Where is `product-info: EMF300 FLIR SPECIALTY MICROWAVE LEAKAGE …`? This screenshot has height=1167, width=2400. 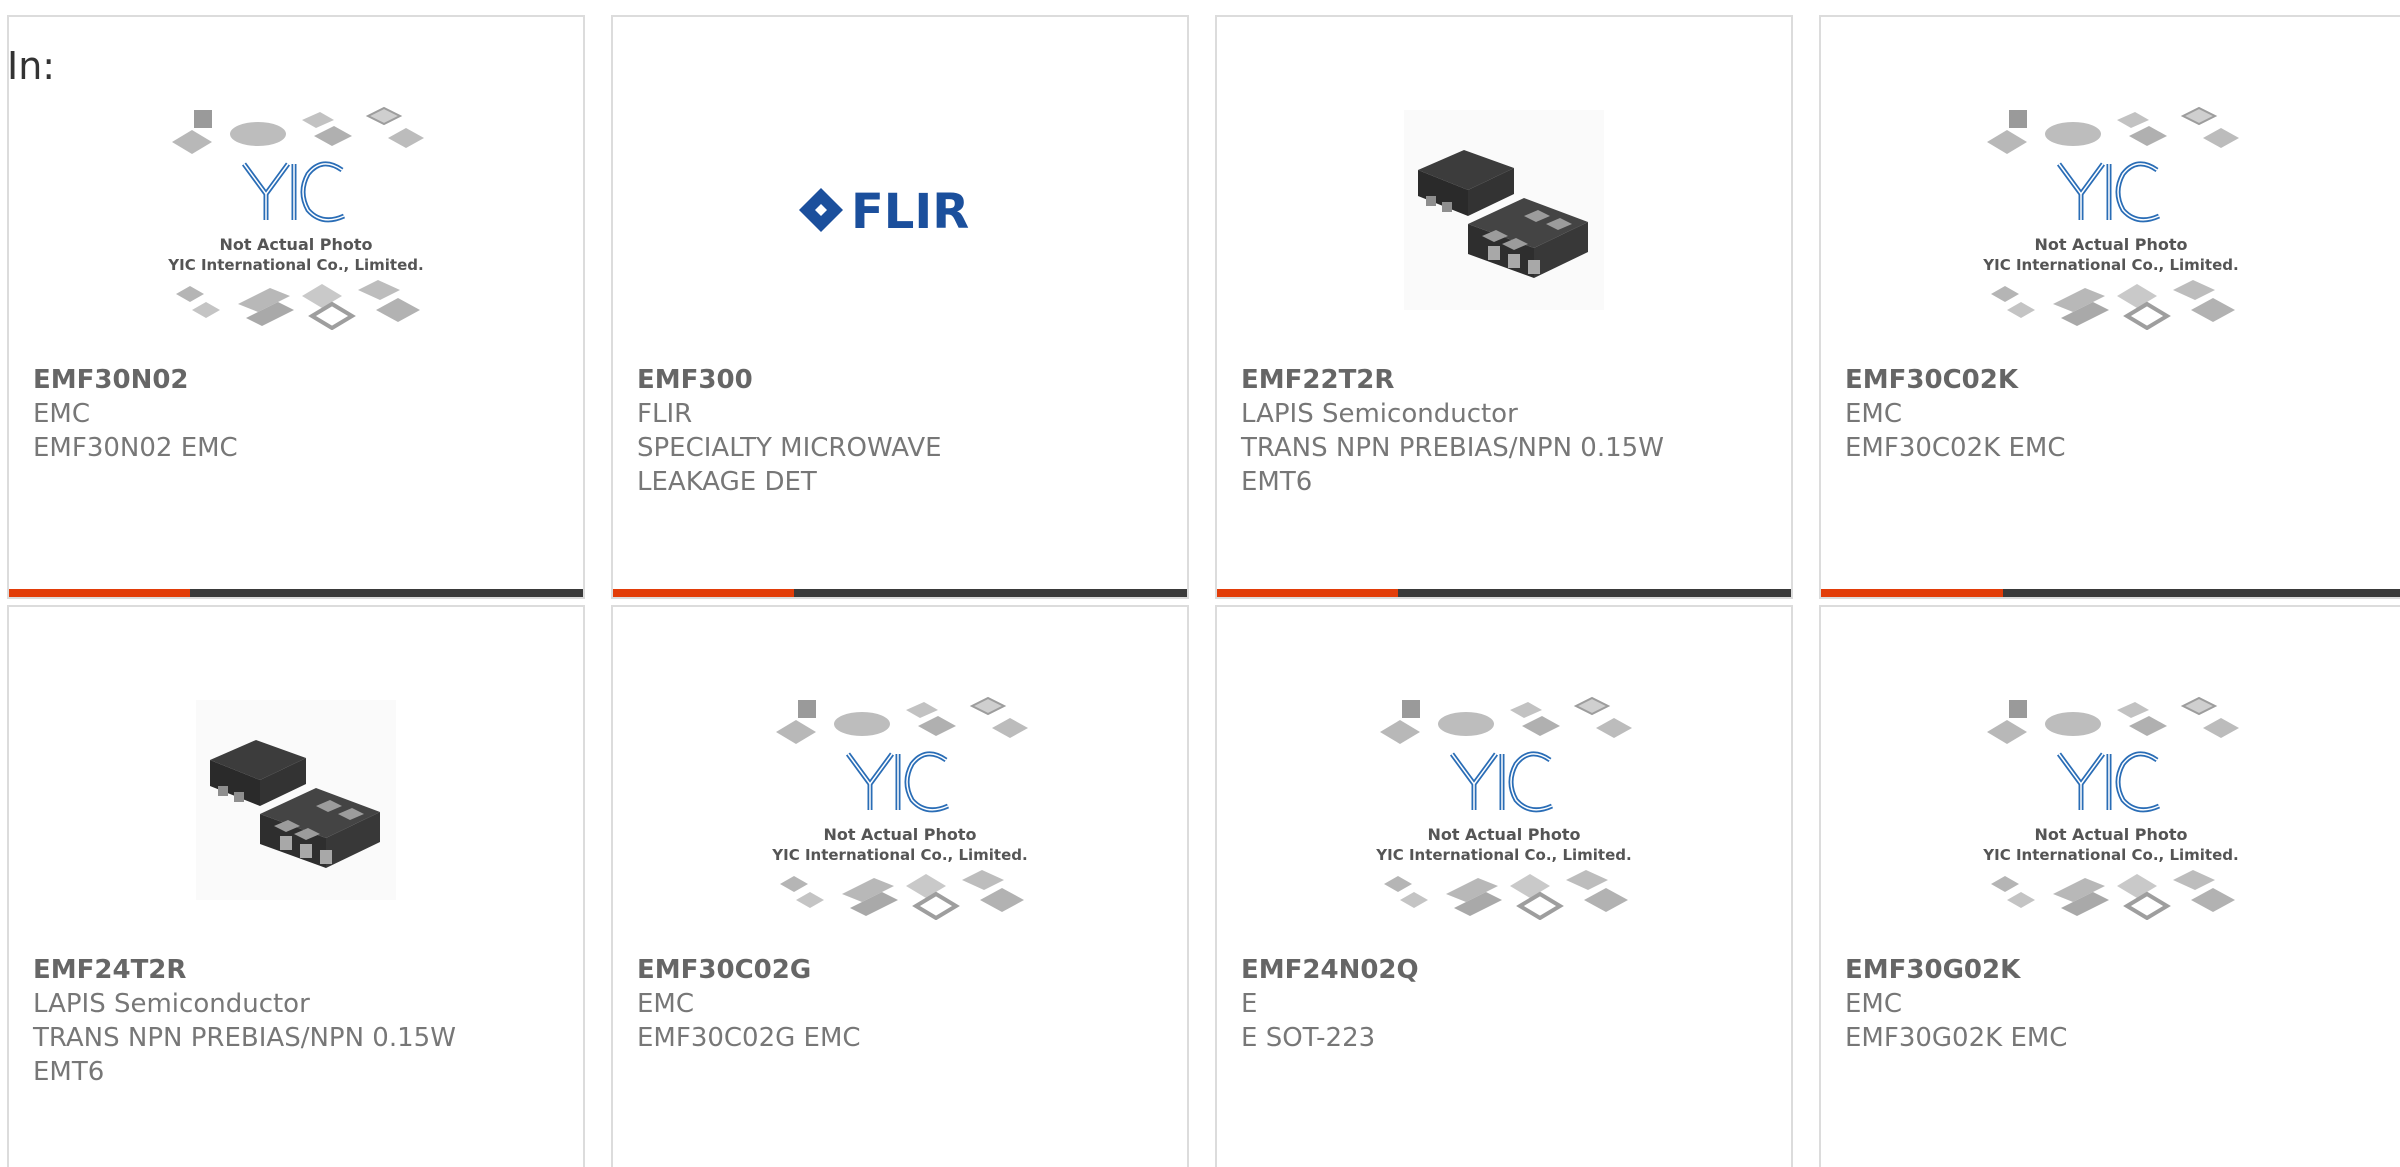 product-info: EMF300 FLIR SPECIALTY MICROWAVE LEAKAGE … is located at coordinates (902, 431).